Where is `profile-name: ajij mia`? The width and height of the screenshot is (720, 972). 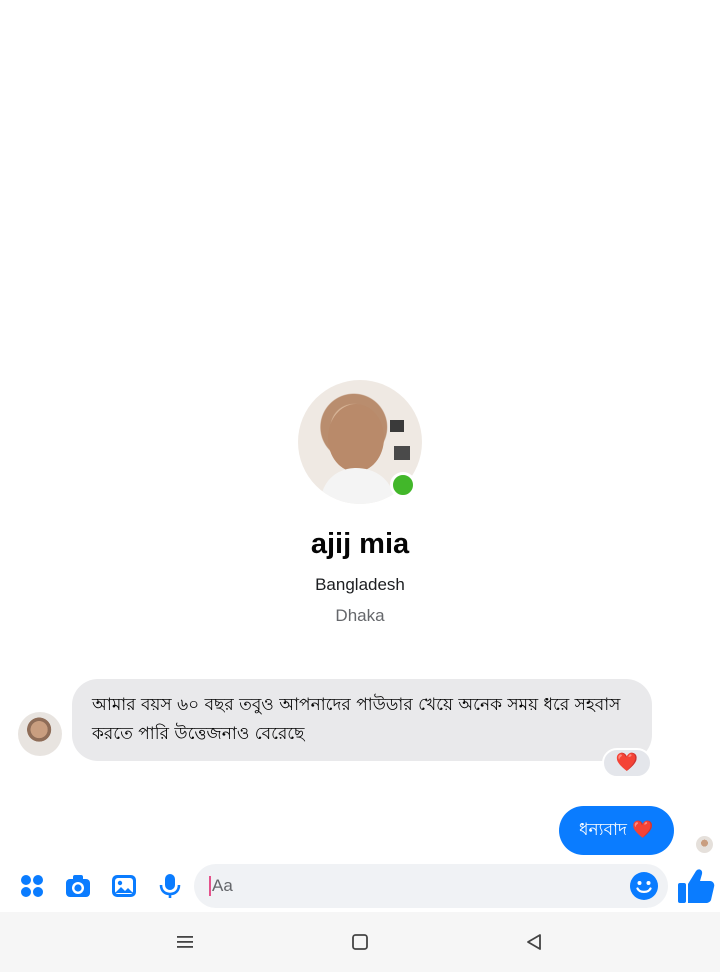 profile-name: ajij mia is located at coordinates (360, 544).